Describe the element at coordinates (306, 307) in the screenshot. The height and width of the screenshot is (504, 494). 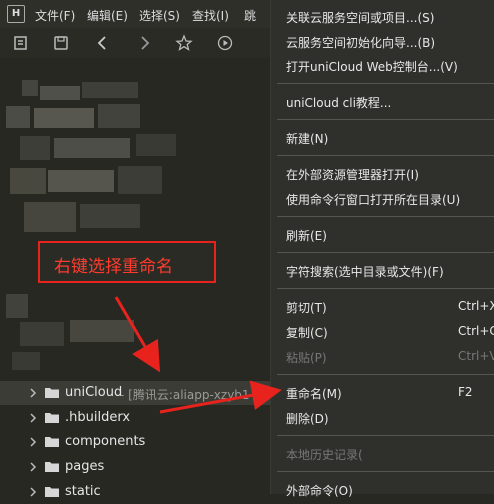
I see `ctx-cut: 剪切(T)` at that location.